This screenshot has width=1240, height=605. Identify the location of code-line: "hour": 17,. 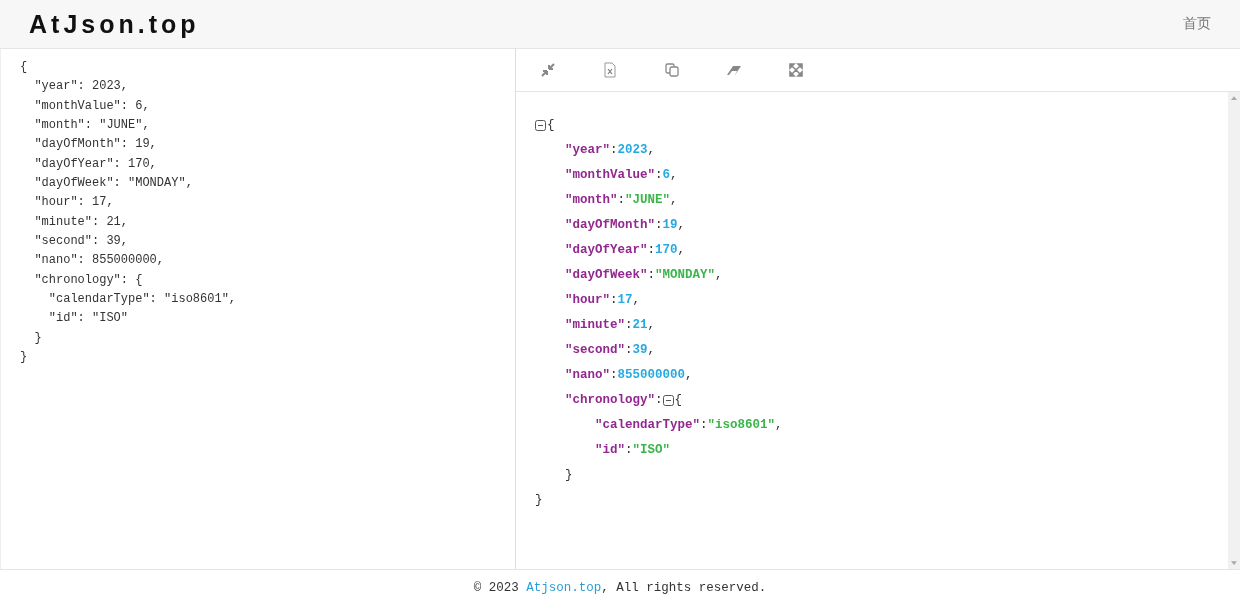
(73, 203).